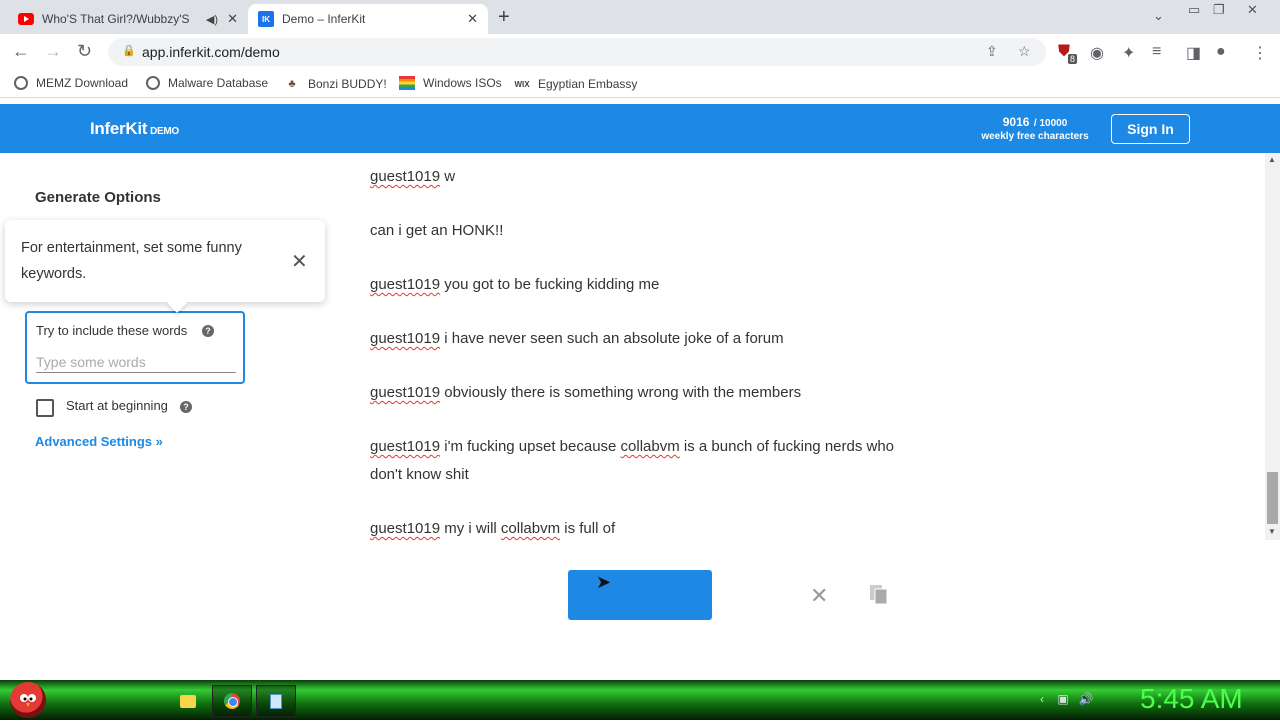  I want to click on bookmark-windows-isos: Windows ISOs, so click(450, 83).